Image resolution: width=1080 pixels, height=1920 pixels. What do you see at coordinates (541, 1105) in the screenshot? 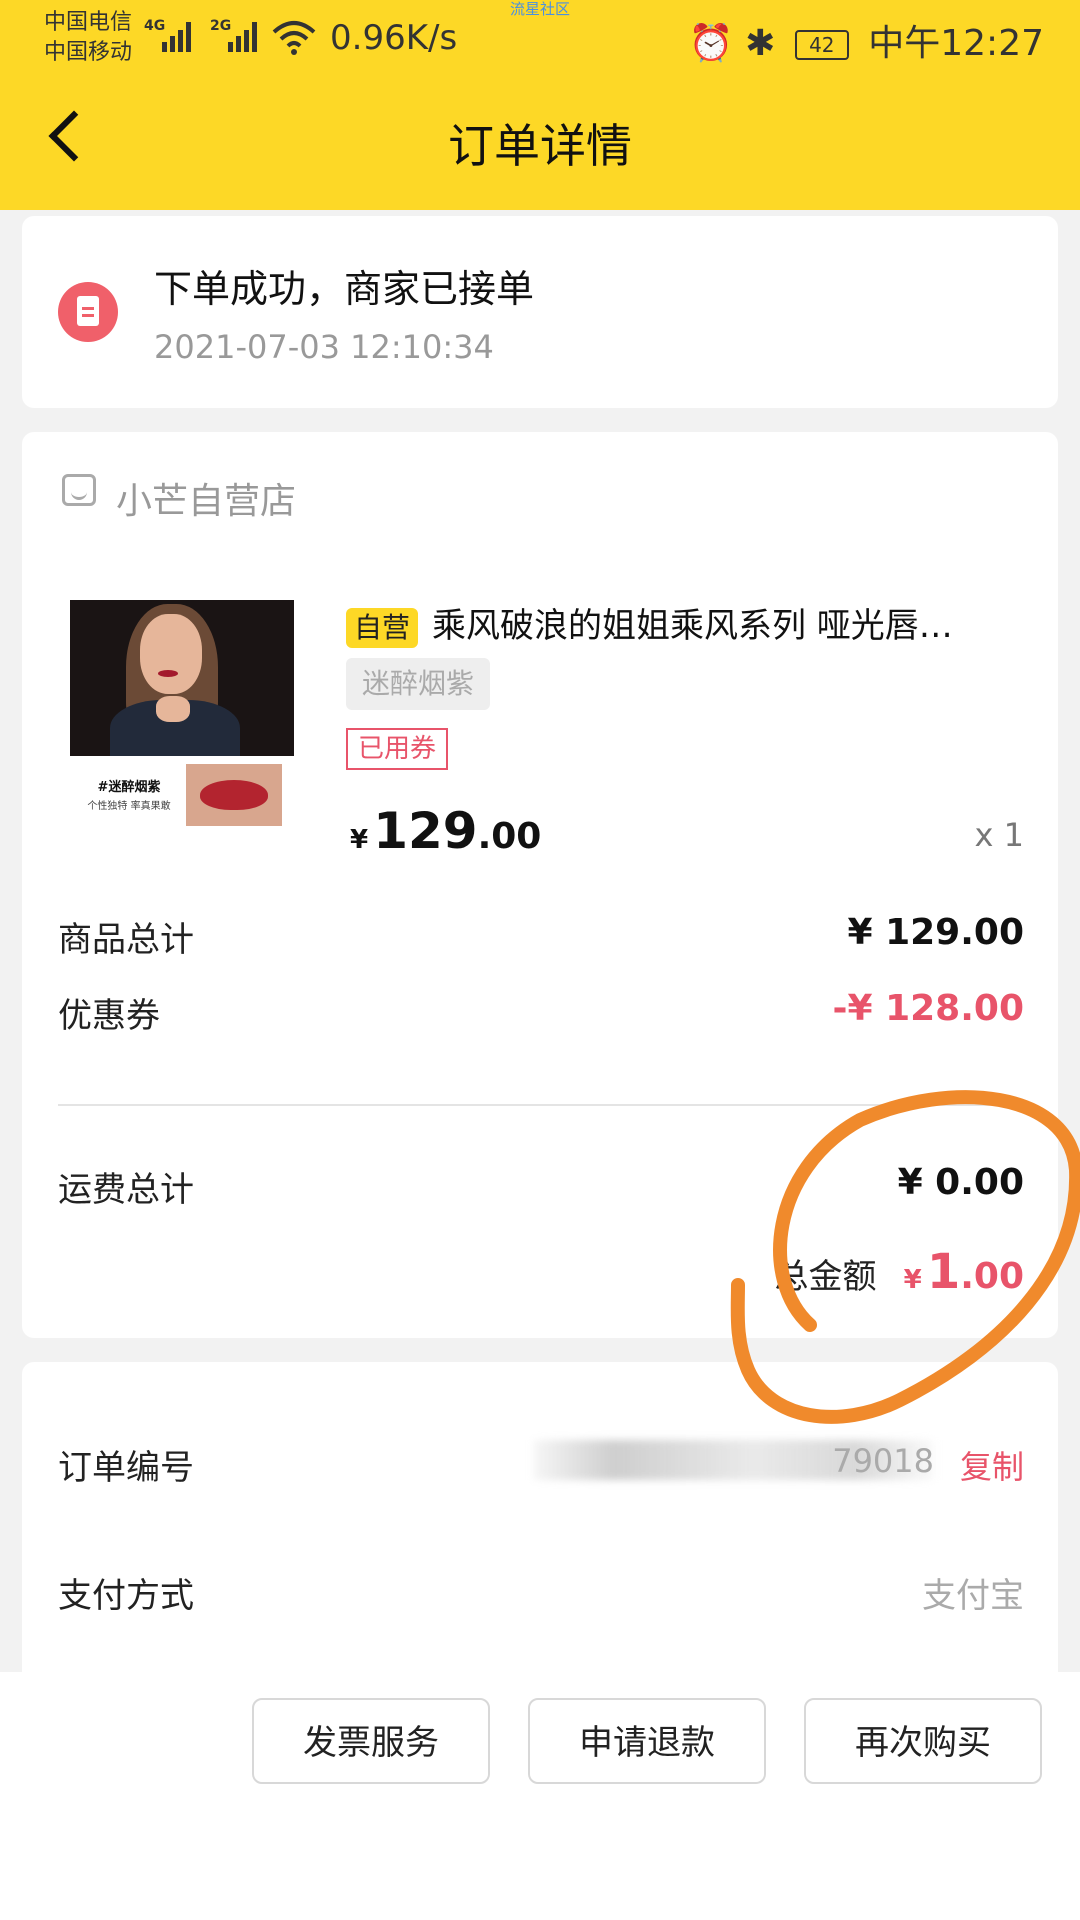
I see `divider` at bounding box center [541, 1105].